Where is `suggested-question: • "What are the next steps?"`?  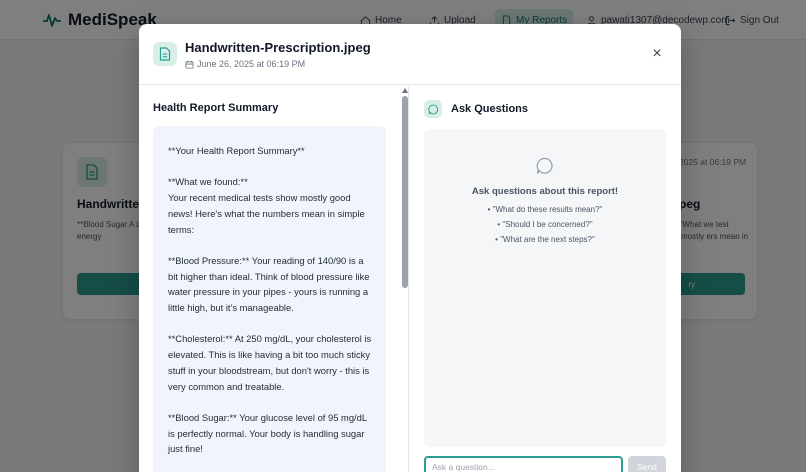 suggested-question: • "What are the next steps?" is located at coordinates (545, 239).